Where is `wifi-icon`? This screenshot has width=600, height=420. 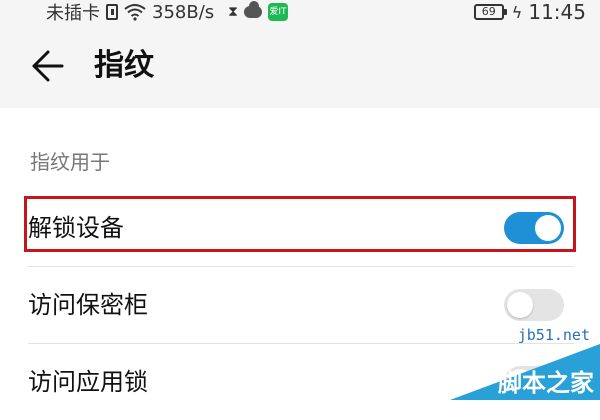 wifi-icon is located at coordinates (135, 12).